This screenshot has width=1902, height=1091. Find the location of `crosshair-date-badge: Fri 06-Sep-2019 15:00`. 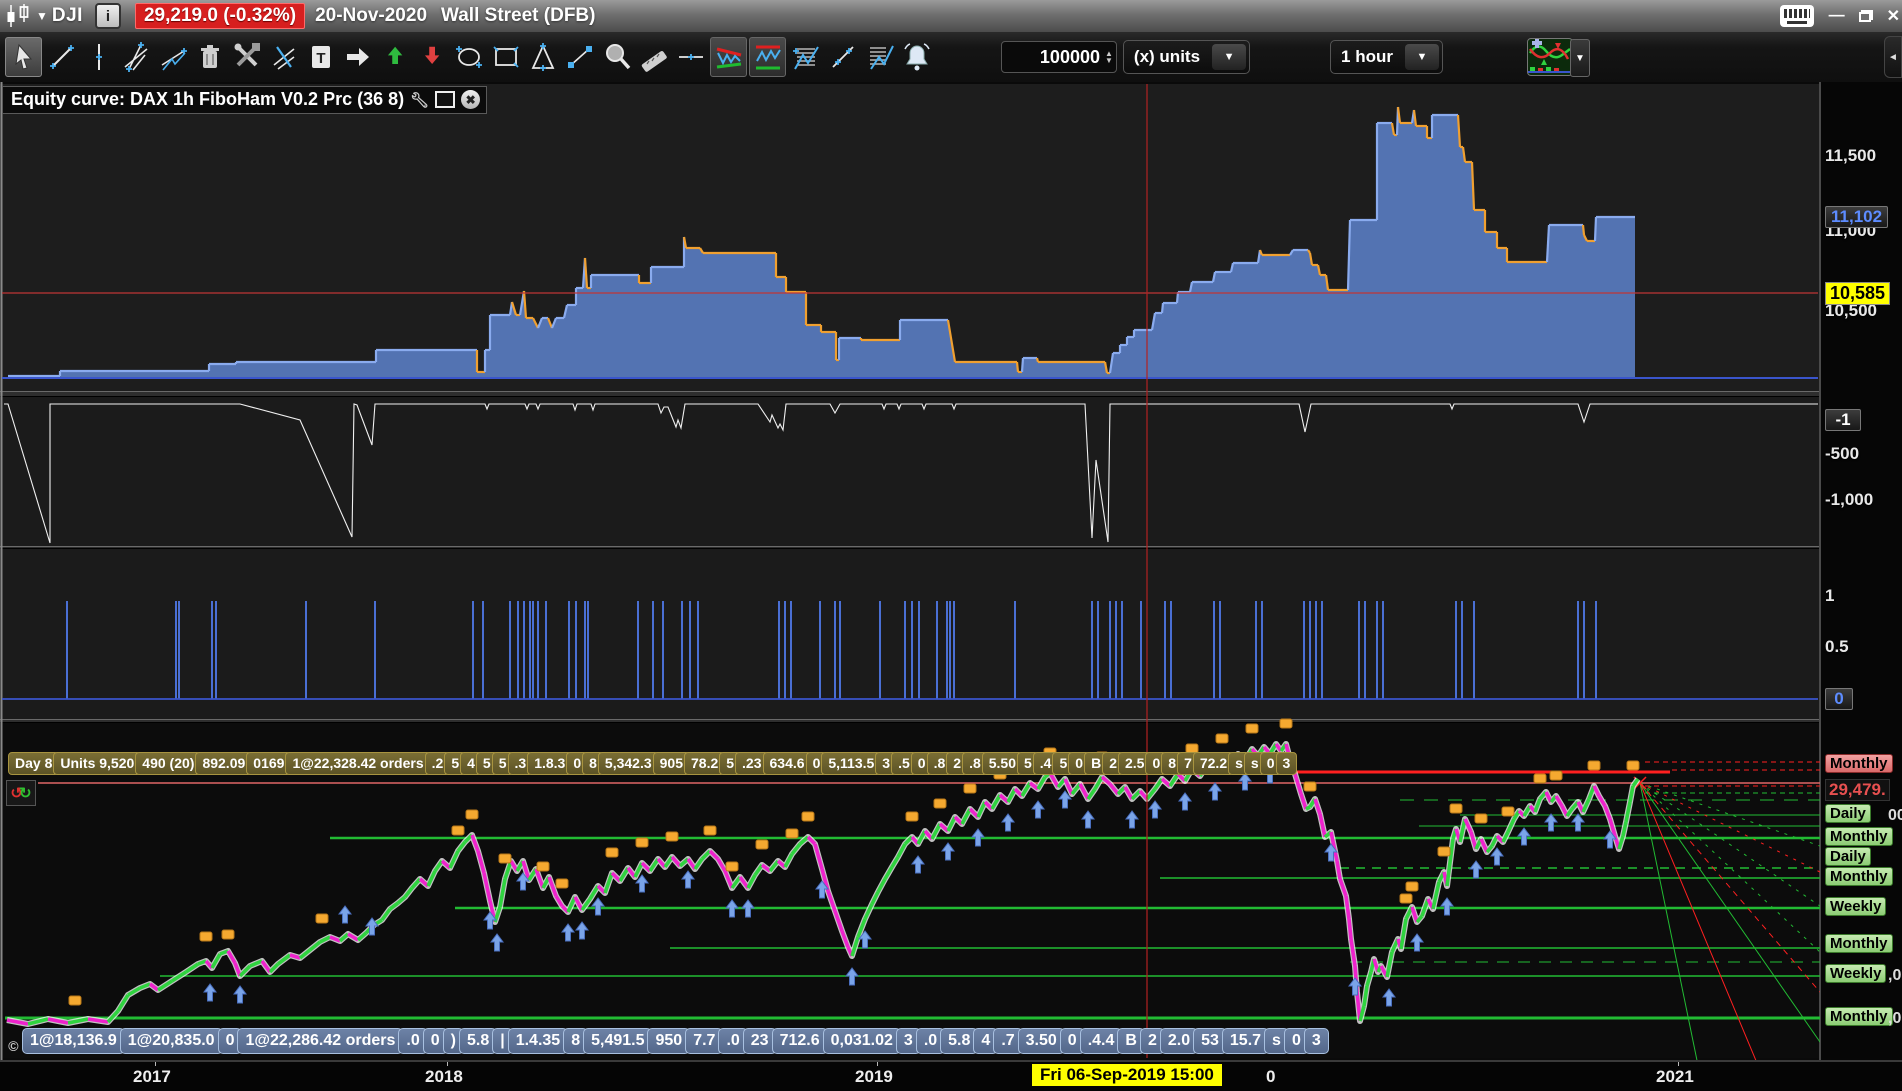

crosshair-date-badge: Fri 06-Sep-2019 15:00 is located at coordinates (1127, 1075).